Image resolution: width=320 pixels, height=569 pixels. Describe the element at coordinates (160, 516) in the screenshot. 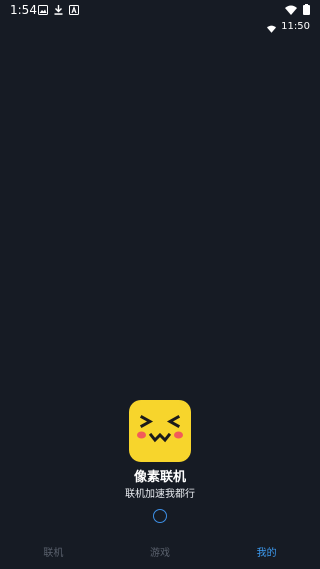

I see `loading-spinner-icon` at that location.